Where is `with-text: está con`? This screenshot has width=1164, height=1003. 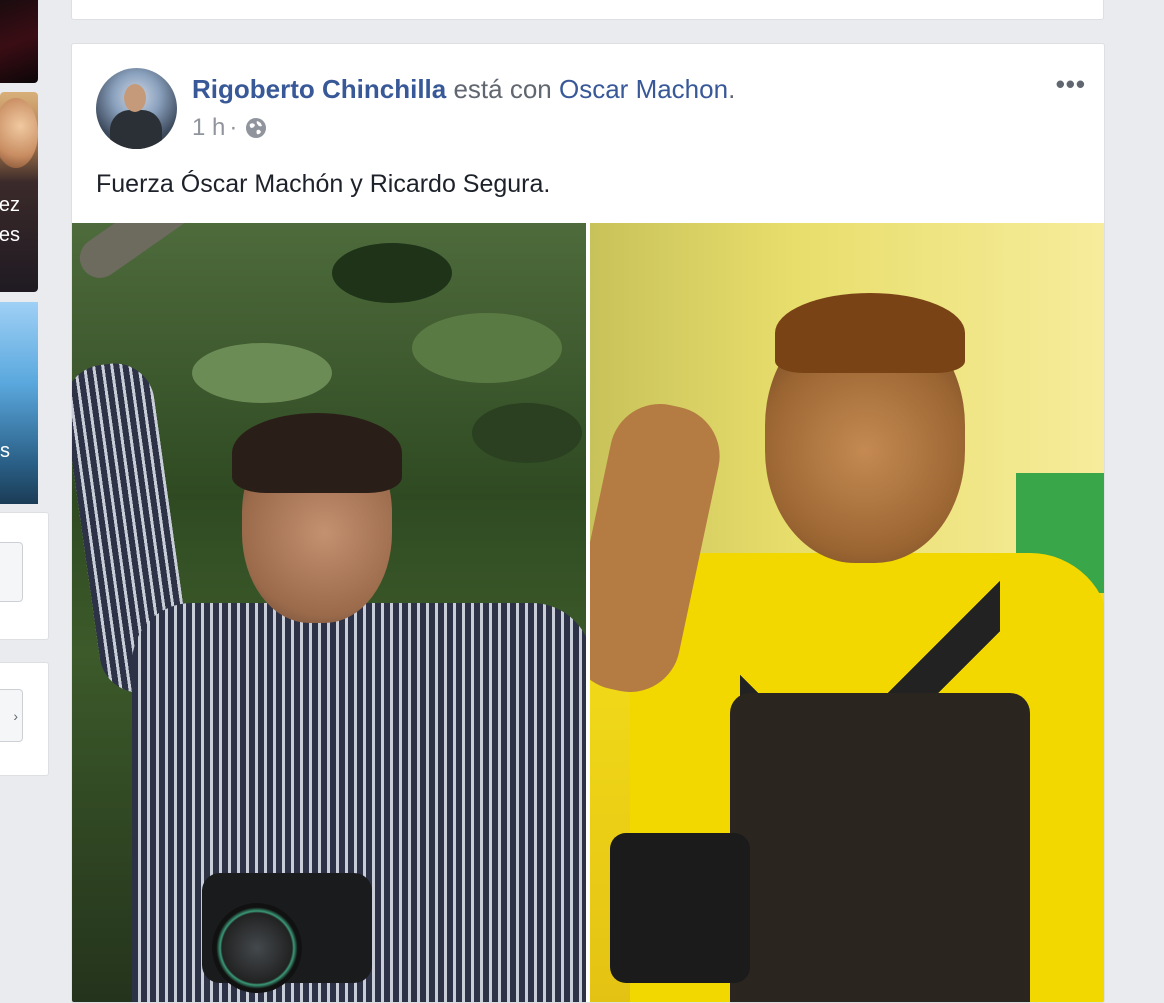
with-text: está con is located at coordinates (502, 89).